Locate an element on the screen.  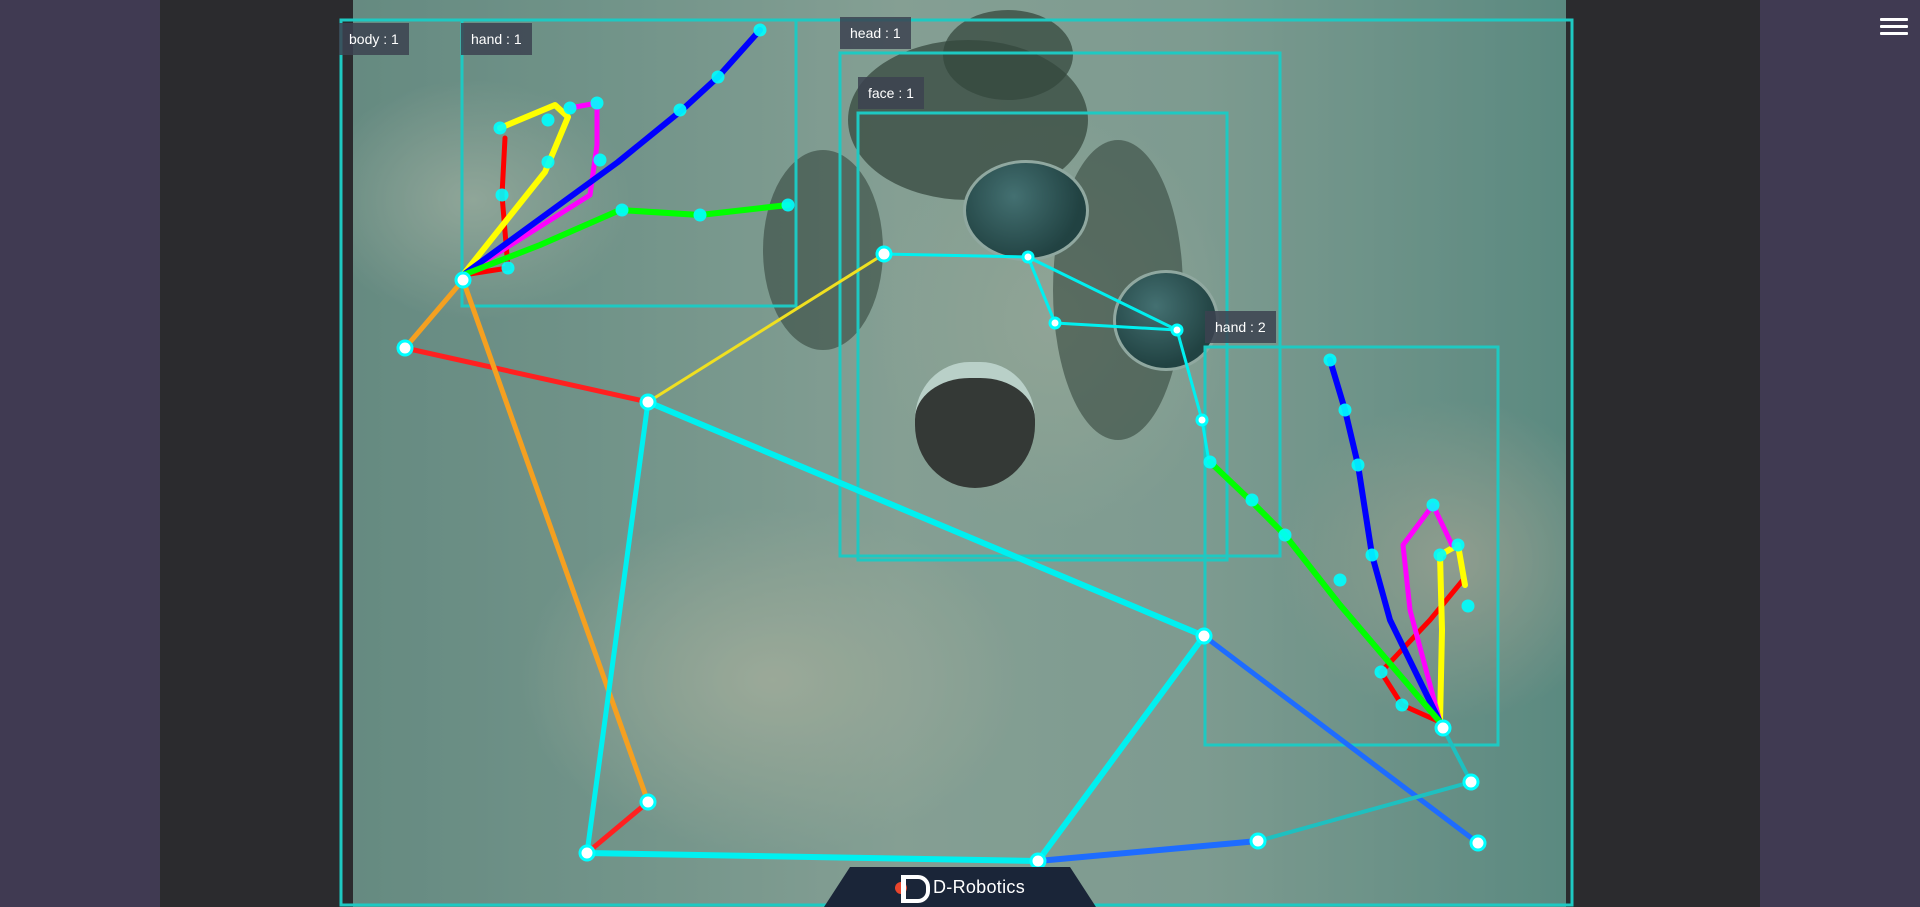
hand-2-pinky-finger is located at coordinates (1325, 592).